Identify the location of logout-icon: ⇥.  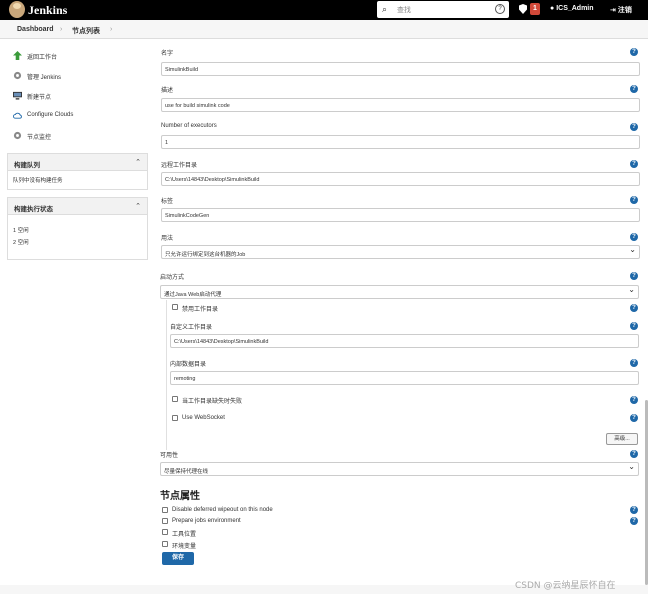
(613, 10).